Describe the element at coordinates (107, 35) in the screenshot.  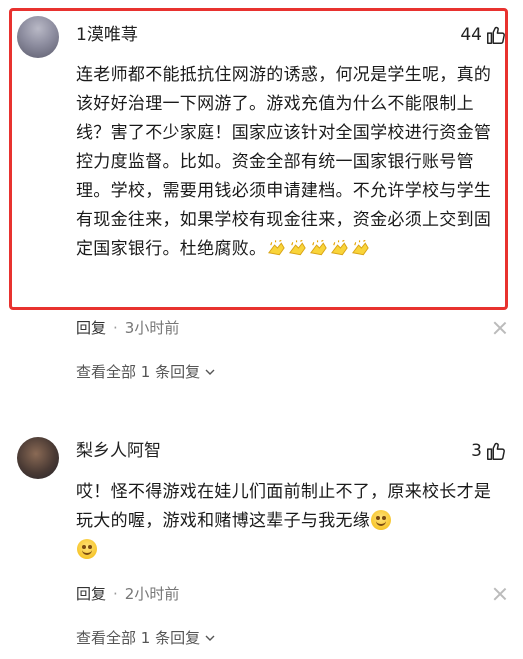
I see `comment-username: 1漠唯荨` at that location.